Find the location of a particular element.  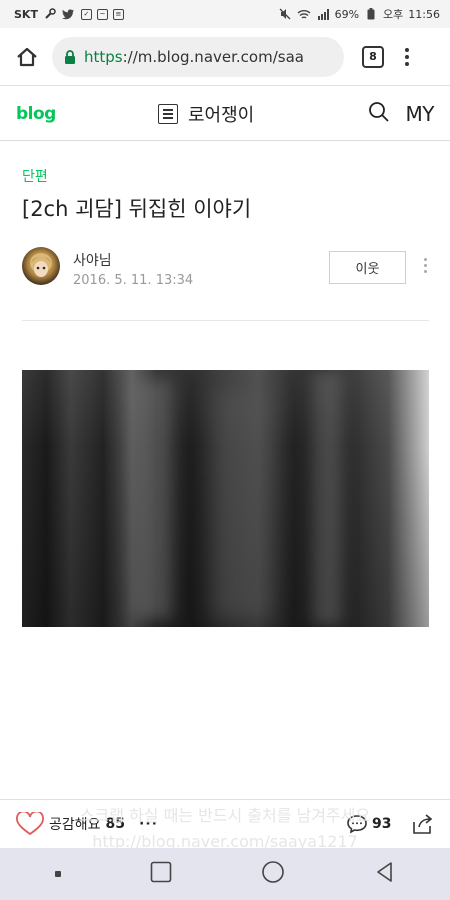

battery-percent: 69% is located at coordinates (347, 14).